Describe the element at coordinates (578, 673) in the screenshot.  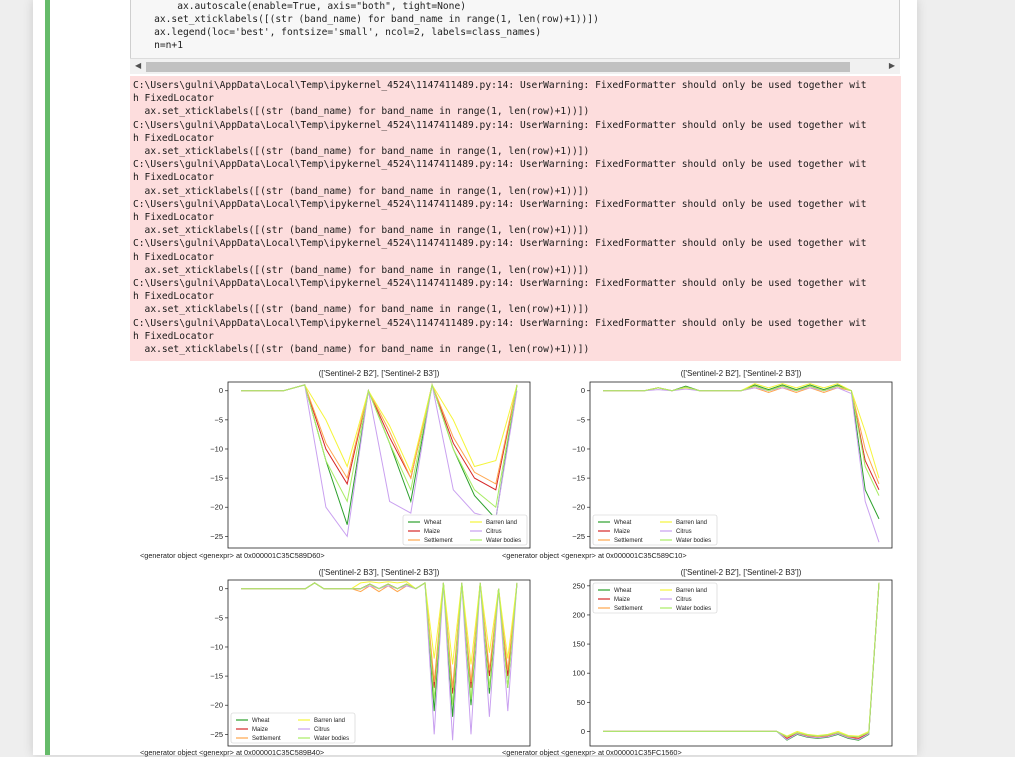
I see `y-tick-label: 100` at that location.